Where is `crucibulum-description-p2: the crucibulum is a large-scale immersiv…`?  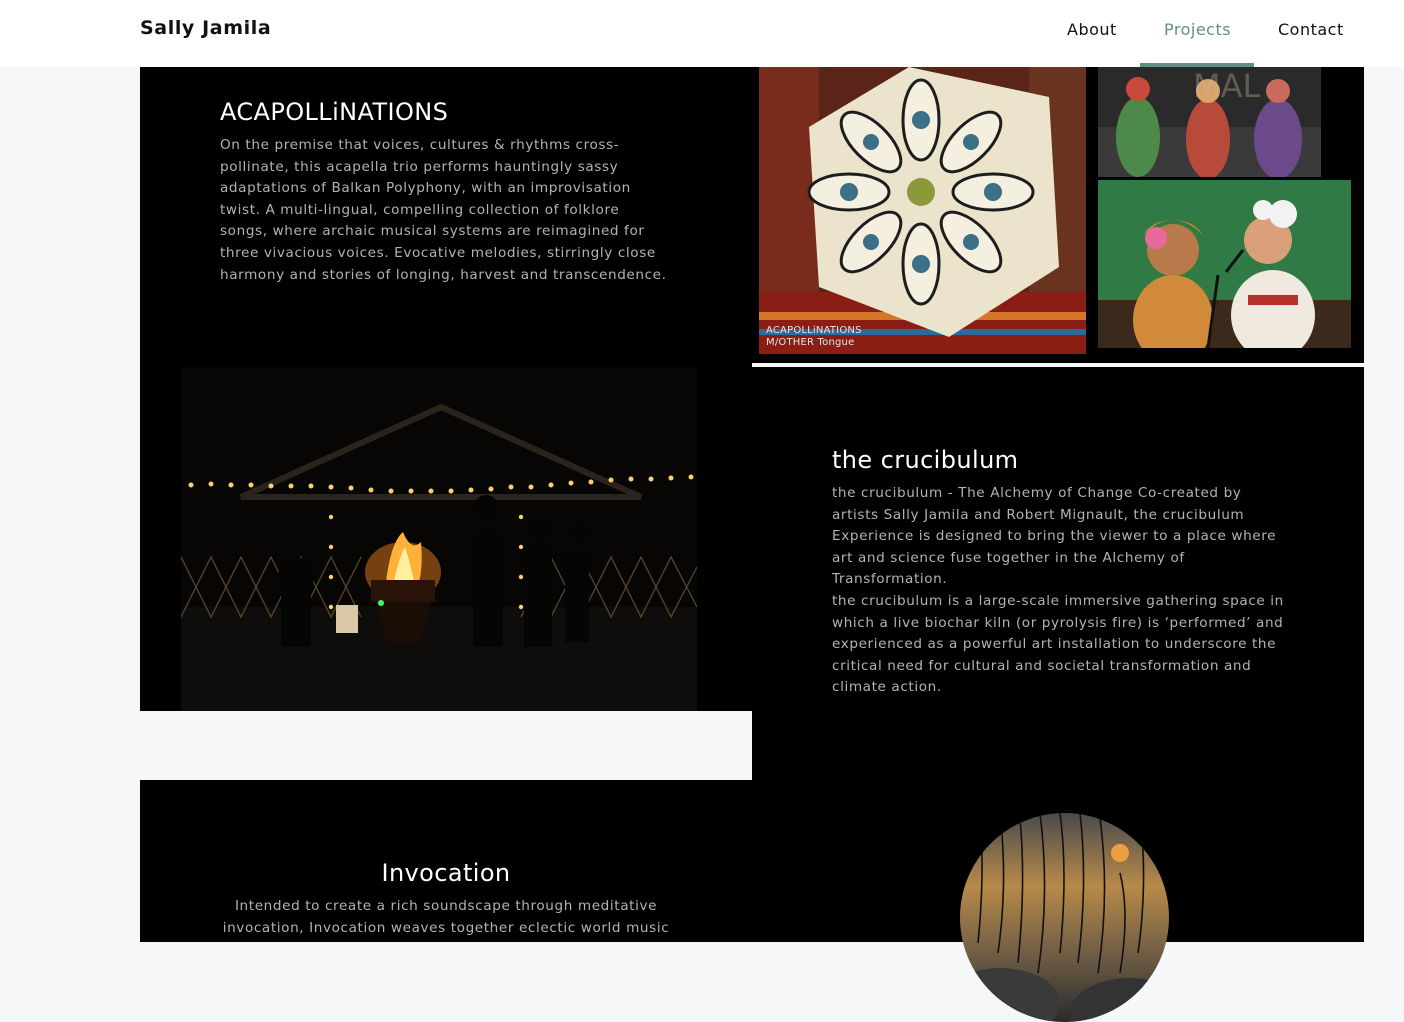 crucibulum-description-p2: the crucibulum is a large-scale immersiv… is located at coordinates (1058, 644).